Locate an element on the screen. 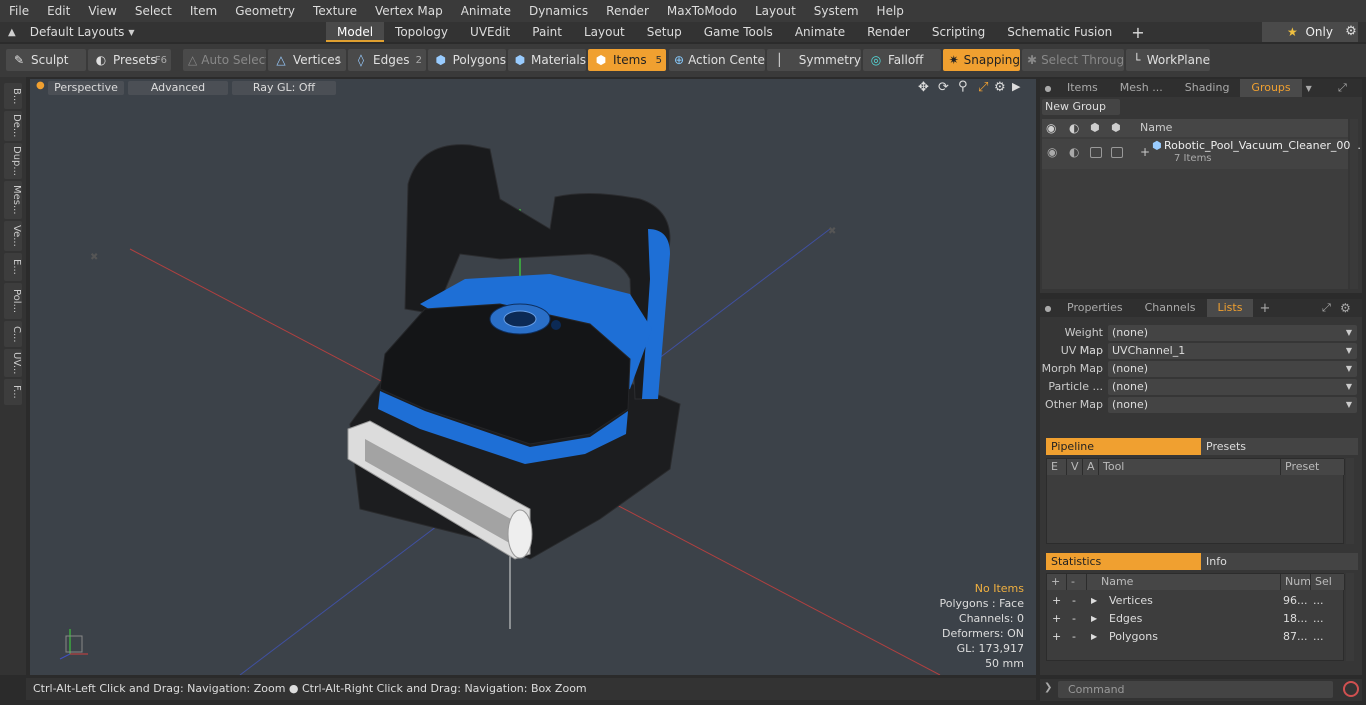 The image size is (1366, 705). tab-lists: Lists is located at coordinates (1230, 308).